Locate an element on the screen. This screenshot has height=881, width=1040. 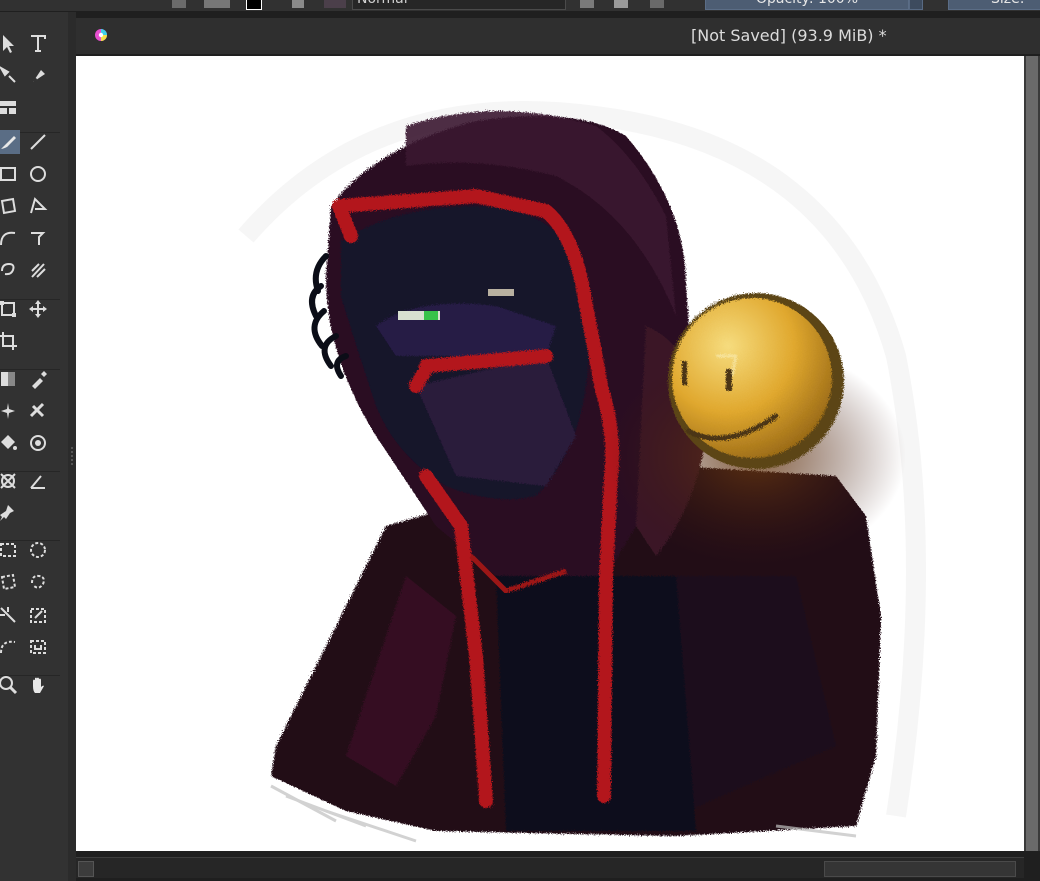
size-slider: Size: is located at coordinates (994, 5).